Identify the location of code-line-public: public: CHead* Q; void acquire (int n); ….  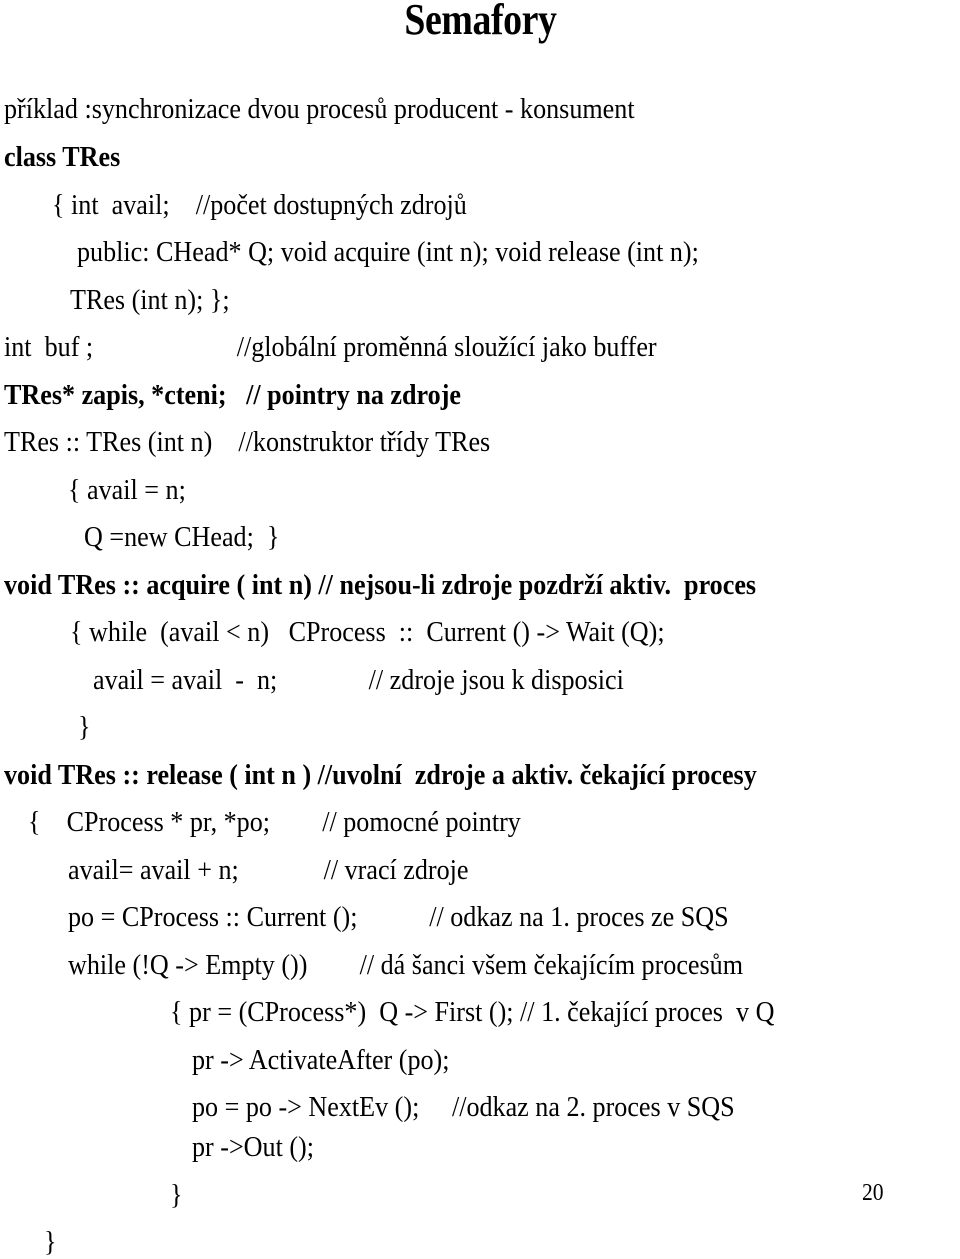
(388, 252).